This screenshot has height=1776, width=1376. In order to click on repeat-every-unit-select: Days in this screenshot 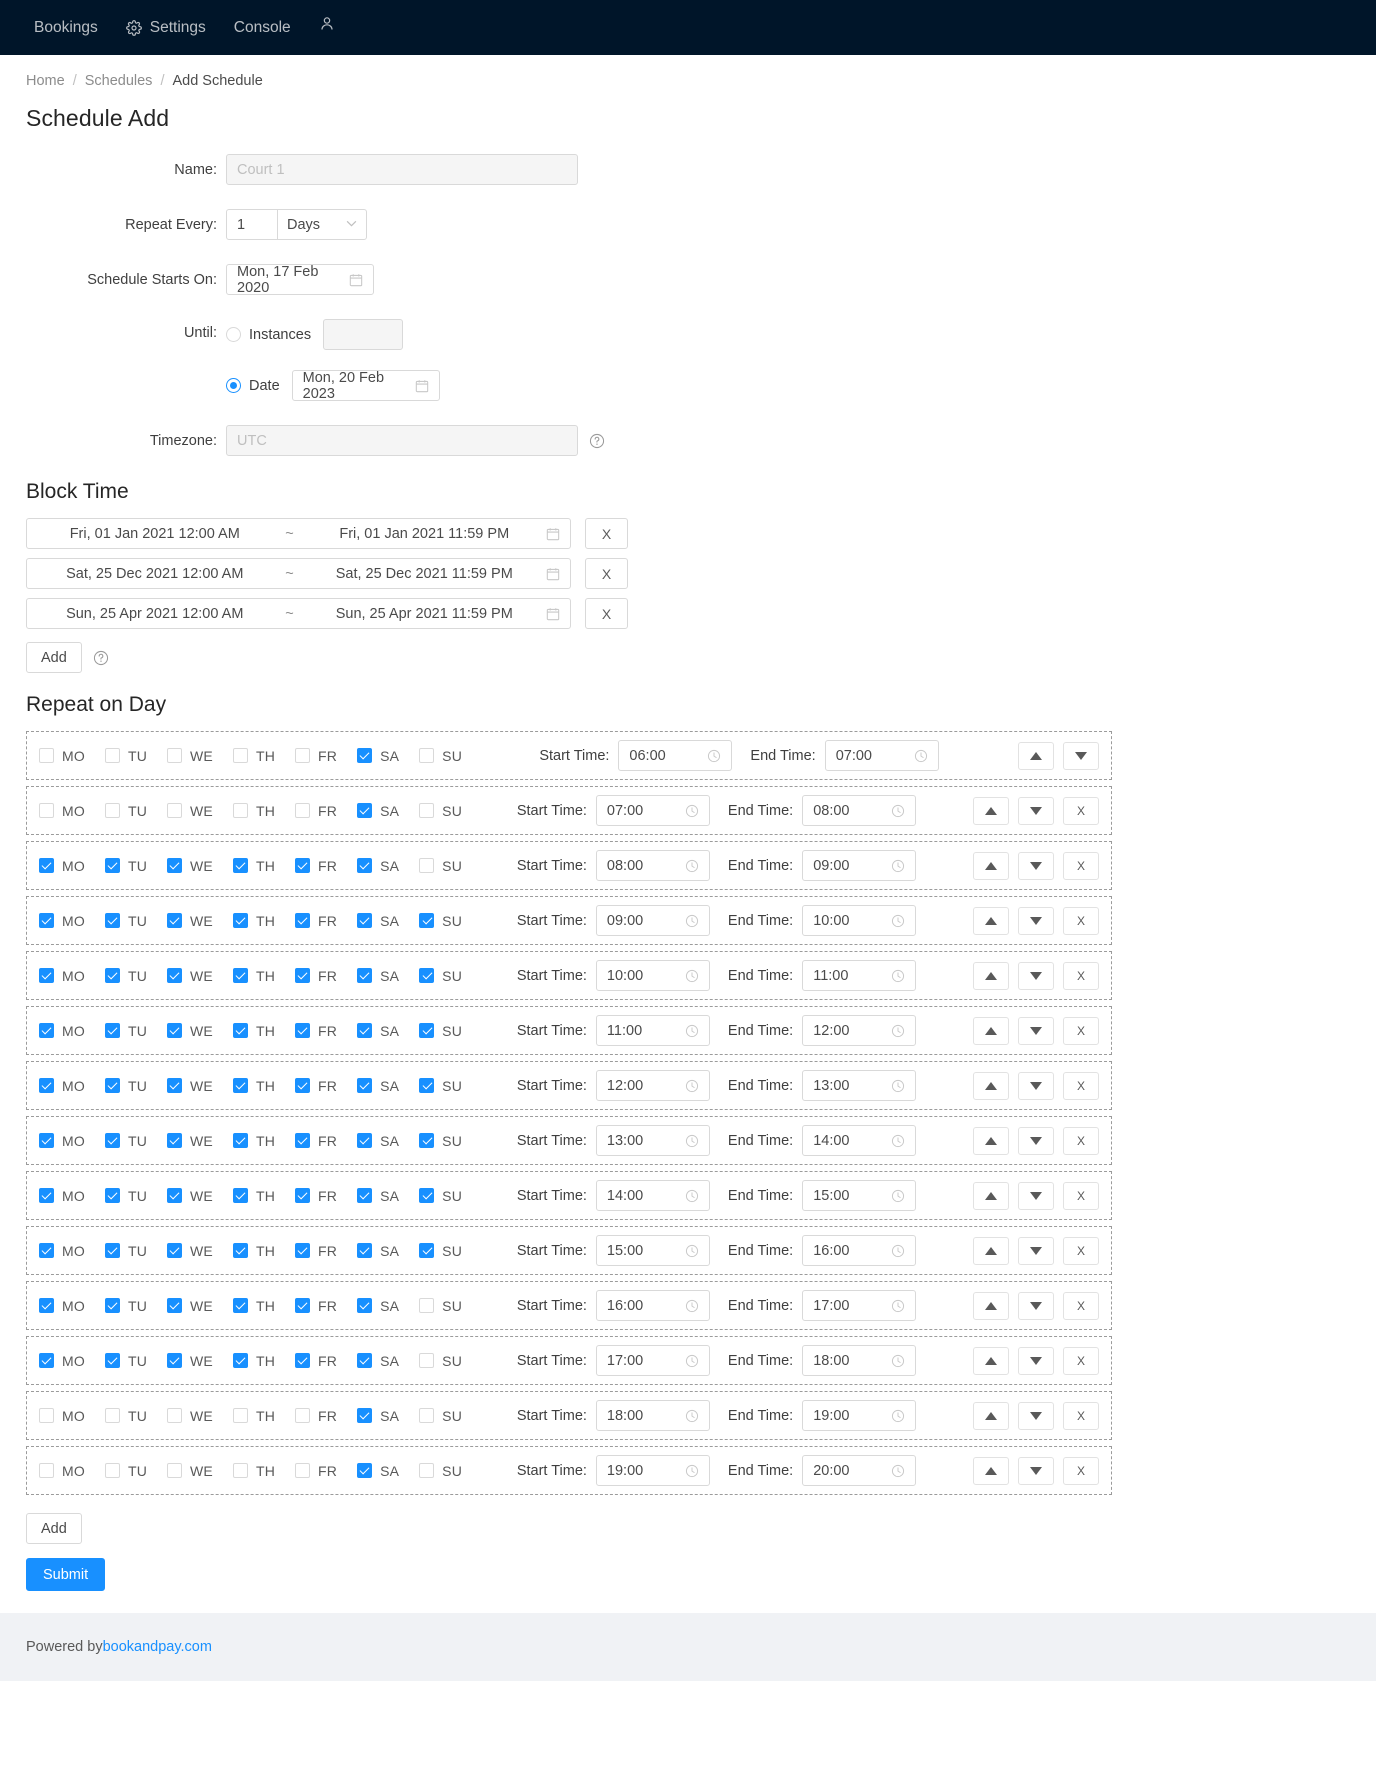, I will do `click(322, 224)`.